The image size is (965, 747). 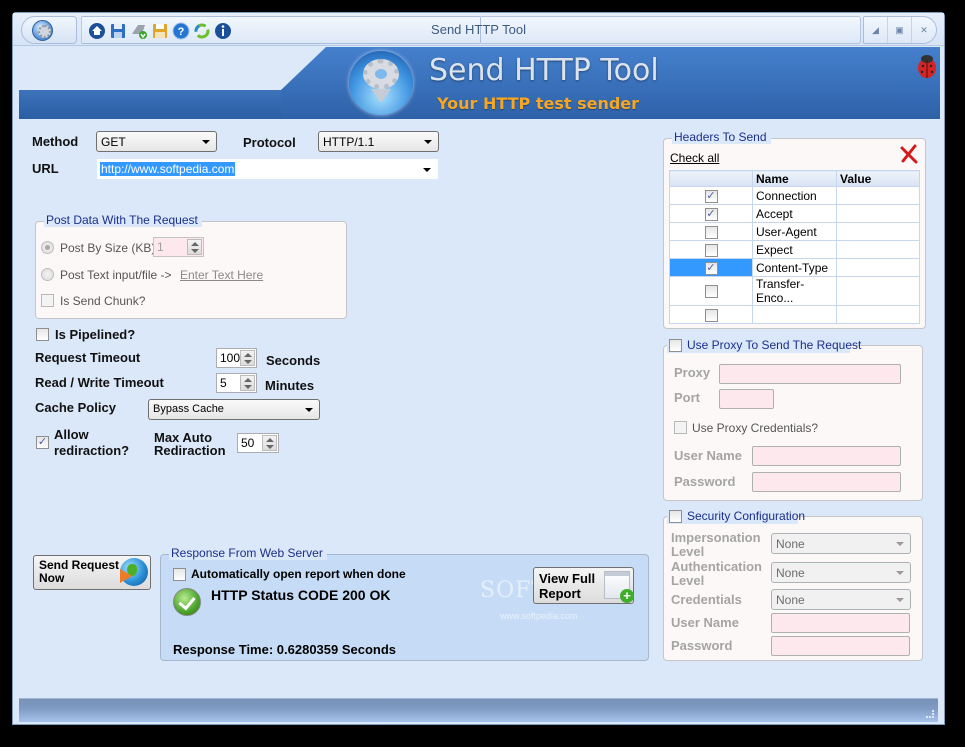 What do you see at coordinates (156, 141) in the screenshot?
I see `method-select: GET` at bounding box center [156, 141].